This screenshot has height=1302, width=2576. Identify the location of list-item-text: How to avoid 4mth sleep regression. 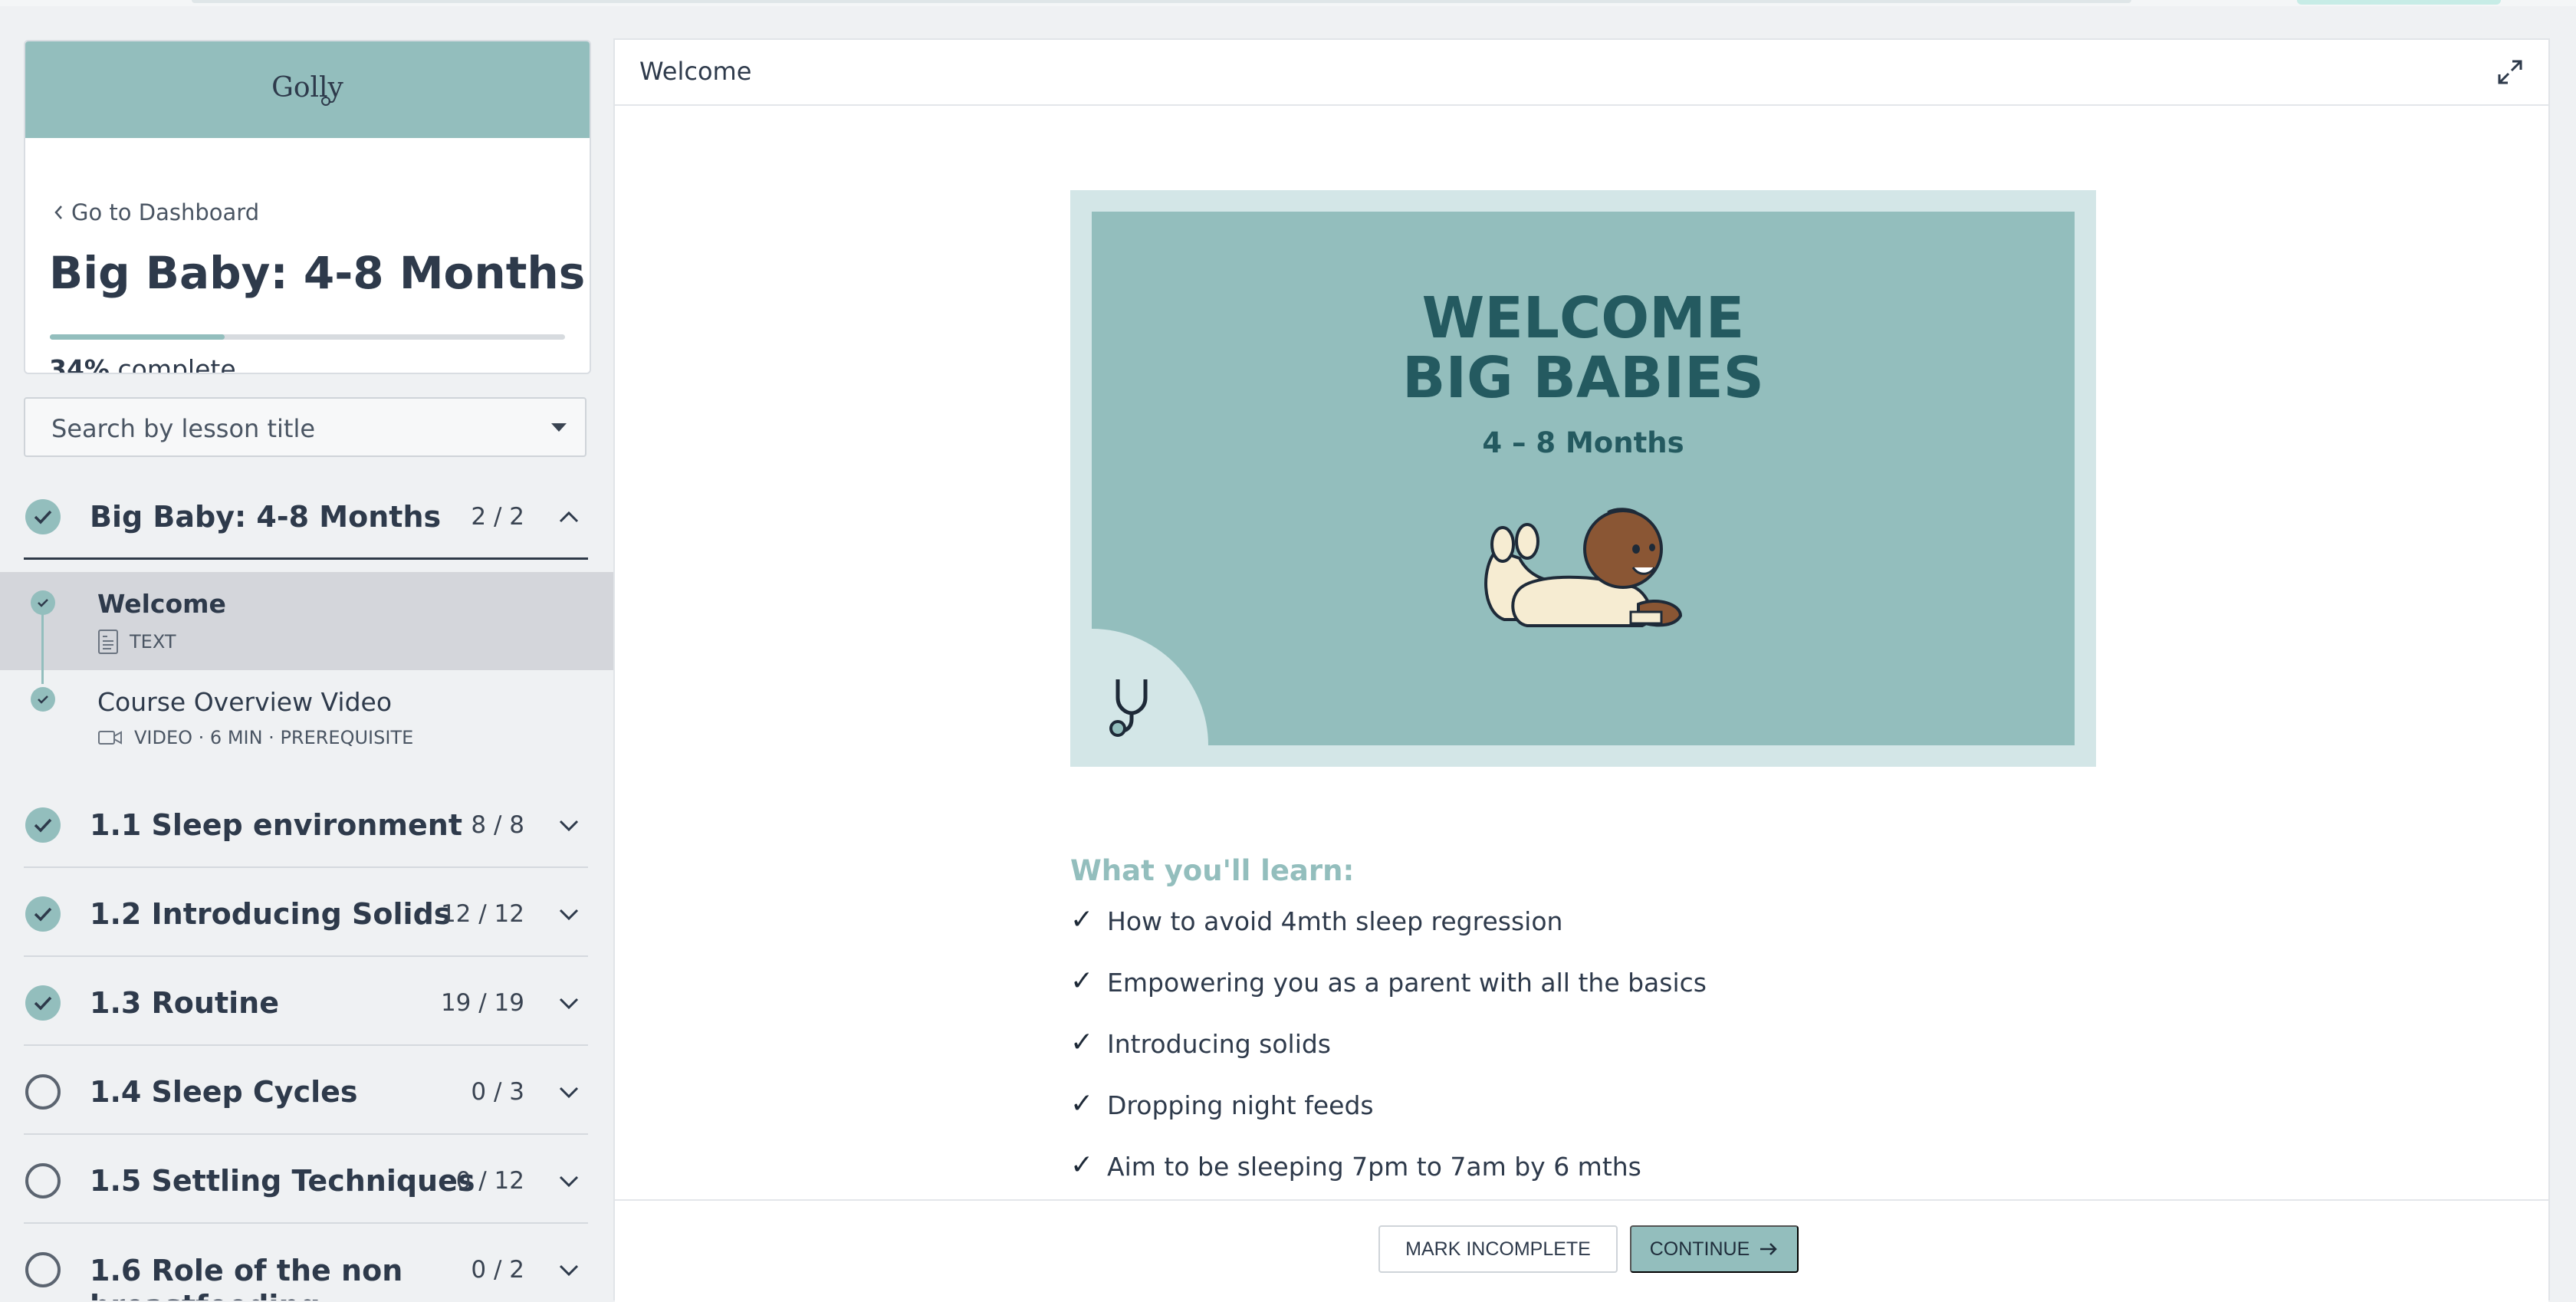
(1335, 921).